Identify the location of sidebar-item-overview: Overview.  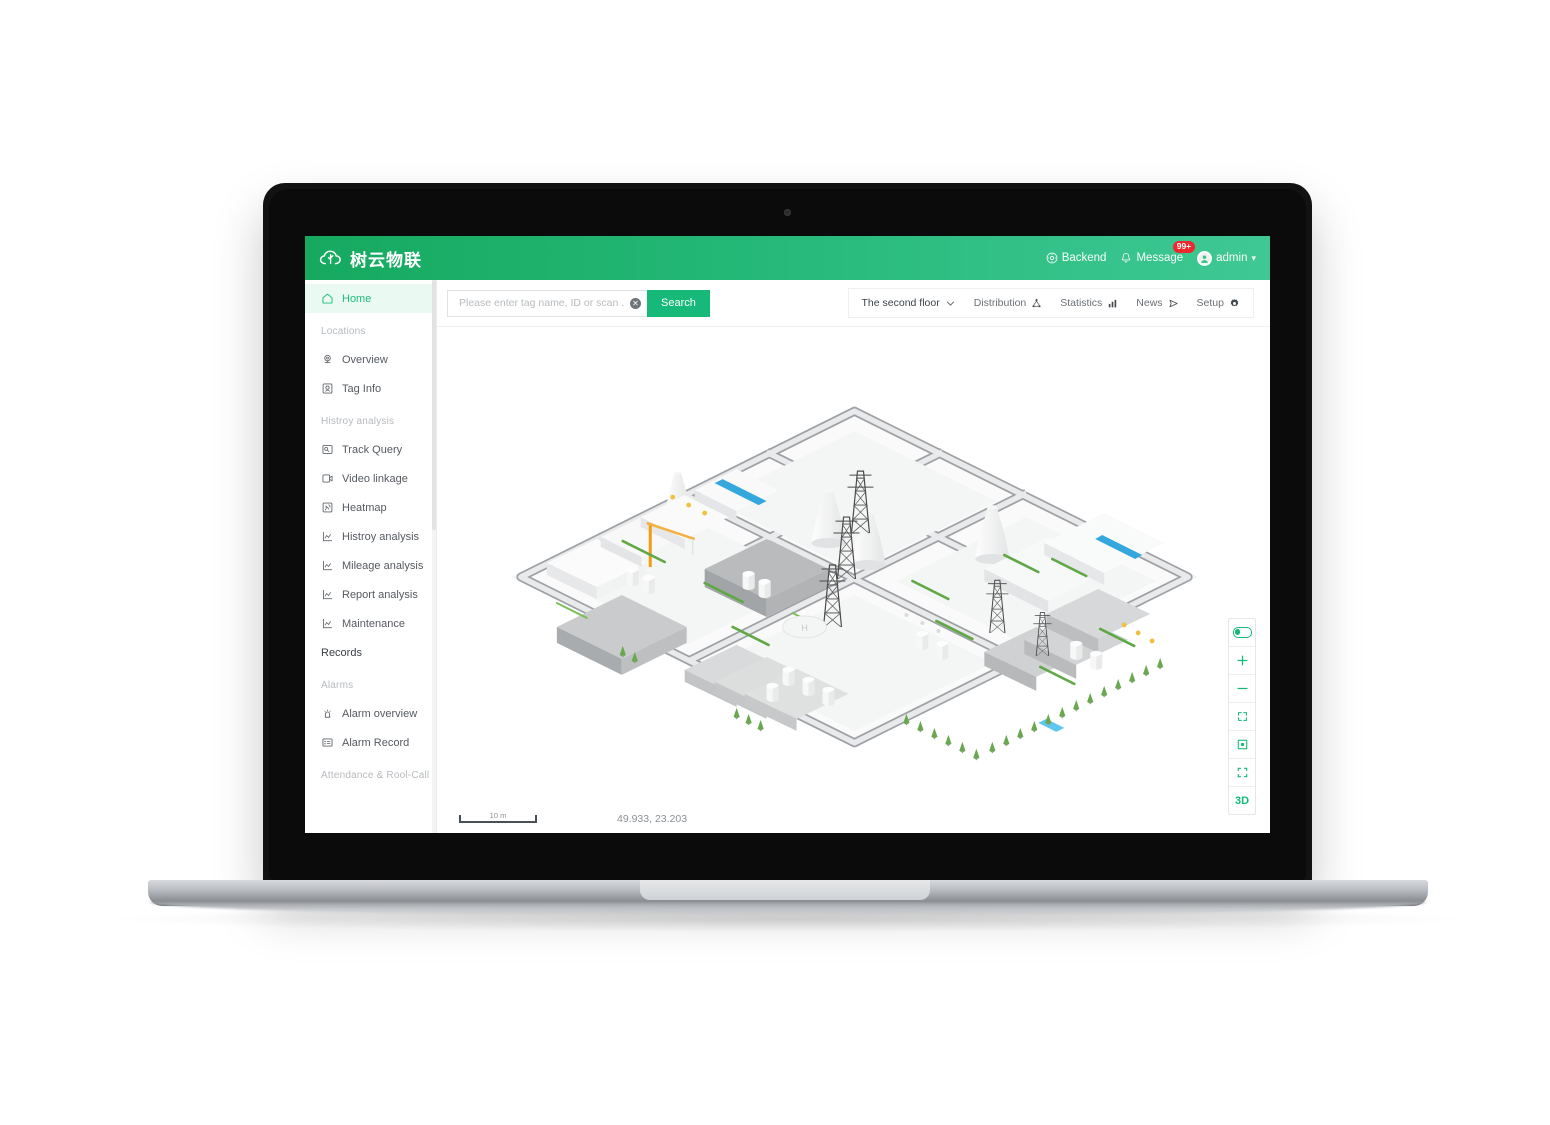
(370, 359).